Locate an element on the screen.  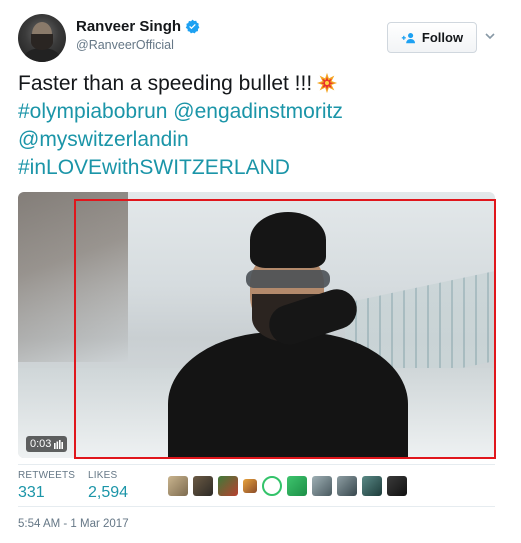
mention-engadinstmoritz: @engadinstmoritz is located at coordinates (258, 111).